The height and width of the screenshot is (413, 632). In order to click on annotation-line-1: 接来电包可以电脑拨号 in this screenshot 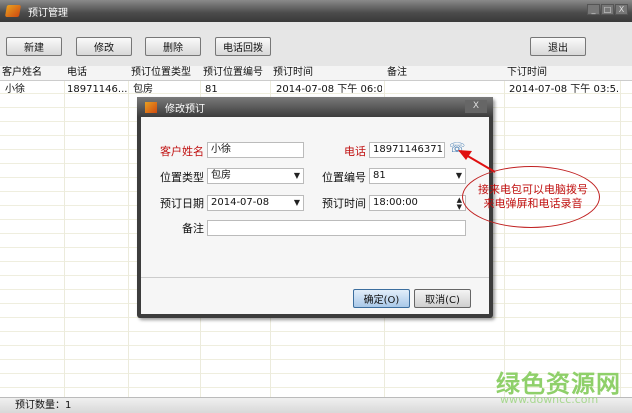, I will do `click(533, 189)`.